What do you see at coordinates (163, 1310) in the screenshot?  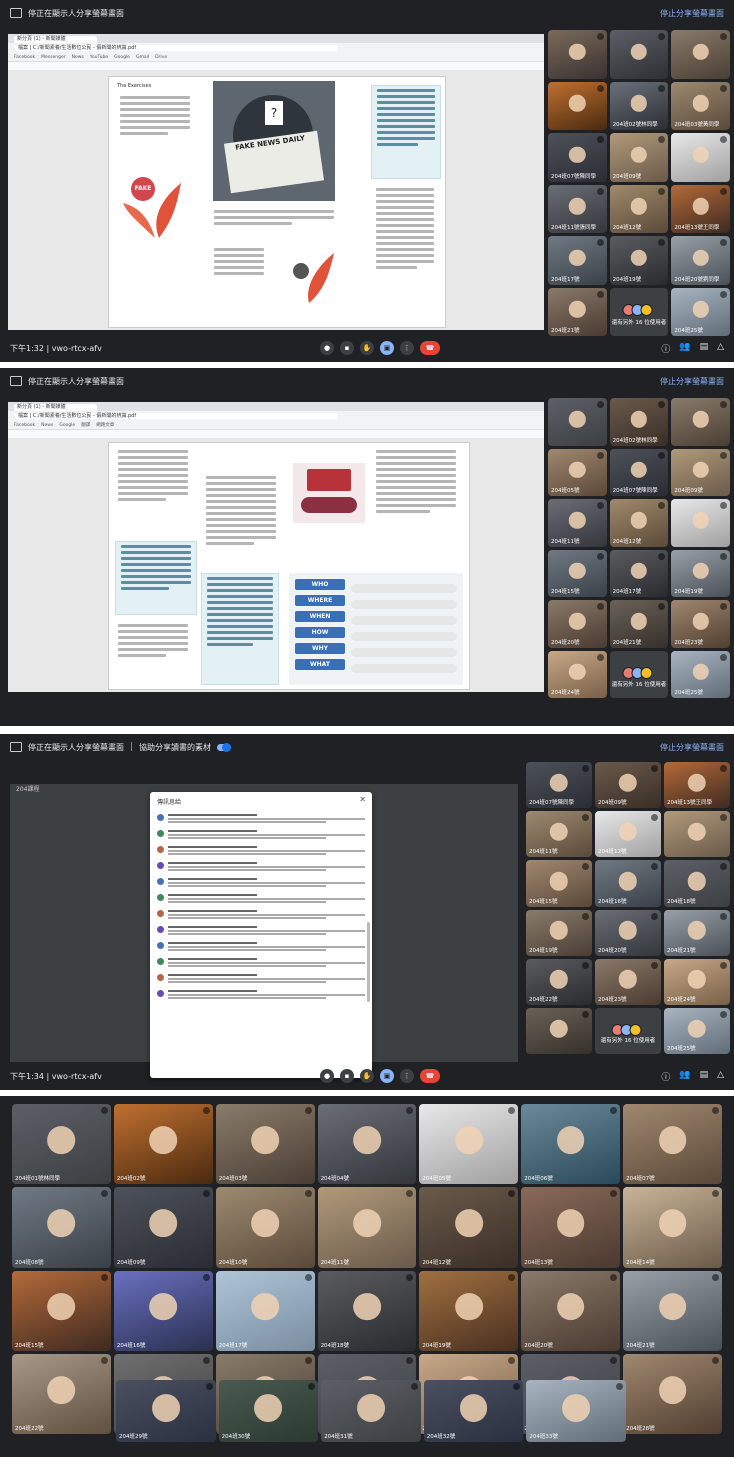 I see `participant-tile: 204班16號` at bounding box center [163, 1310].